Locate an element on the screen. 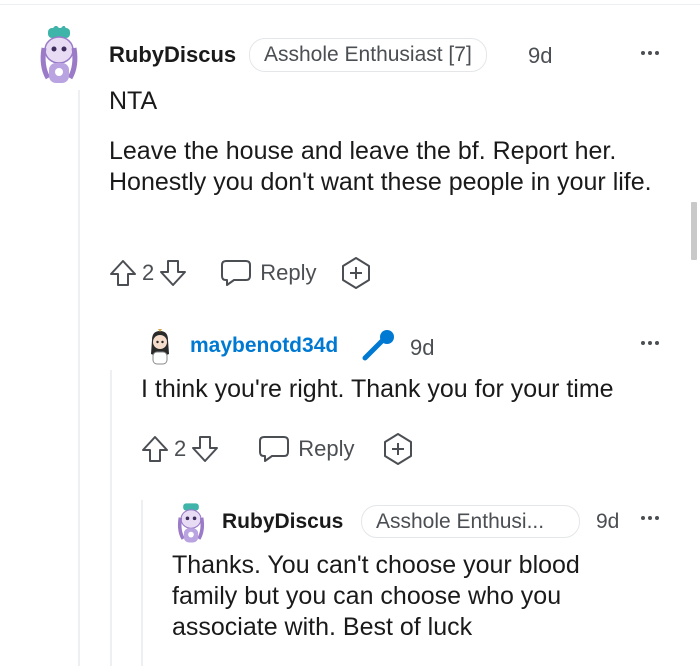 Image resolution: width=700 pixels, height=666 pixels. top-divider is located at coordinates (350, 4).